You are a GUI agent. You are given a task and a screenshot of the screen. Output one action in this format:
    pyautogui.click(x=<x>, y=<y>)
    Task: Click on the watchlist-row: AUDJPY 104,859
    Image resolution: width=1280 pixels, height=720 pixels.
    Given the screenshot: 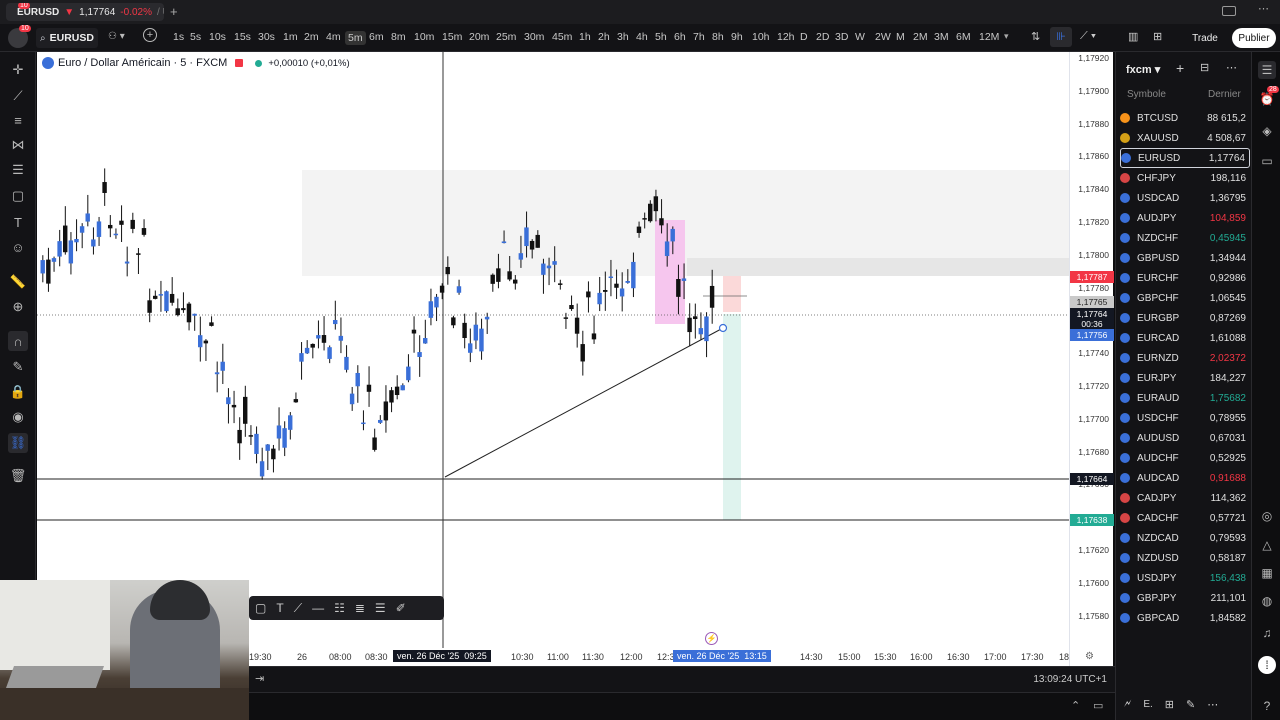 What is the action you would take?
    pyautogui.click(x=1185, y=218)
    